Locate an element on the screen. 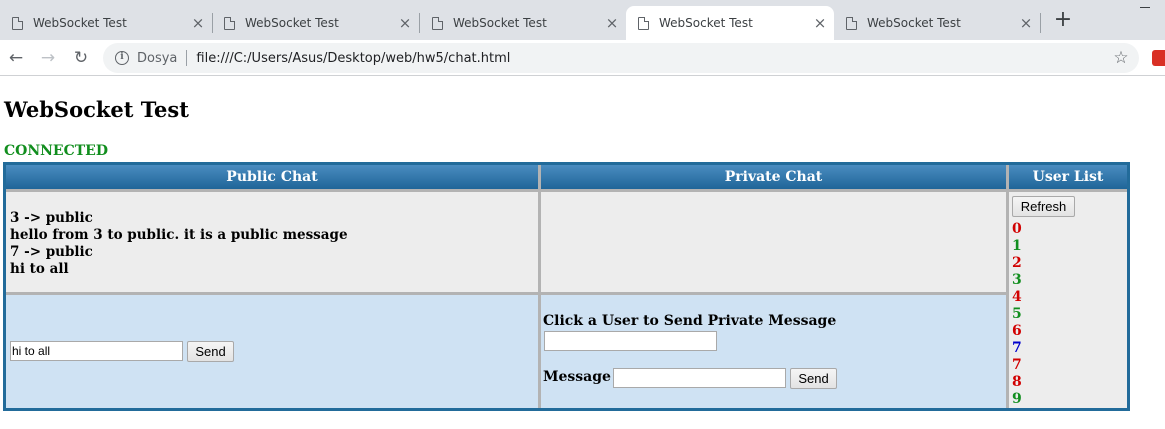  header-private-chat: Private Chat is located at coordinates (773, 177).